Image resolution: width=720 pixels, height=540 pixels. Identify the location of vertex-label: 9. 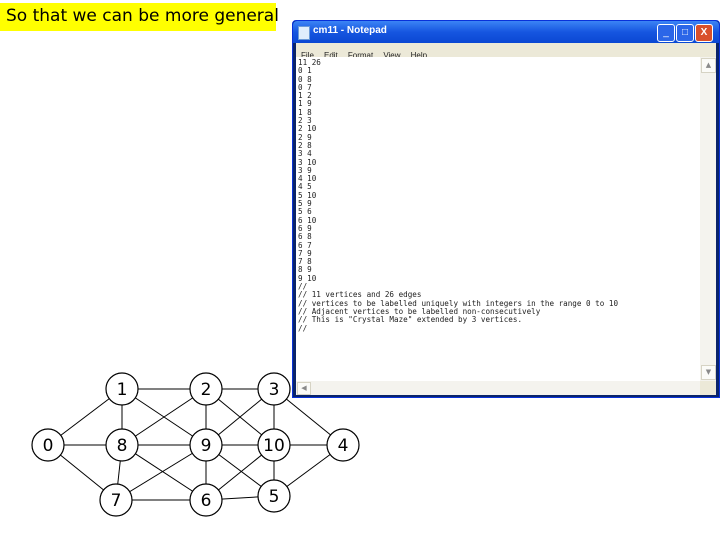
(206, 446).